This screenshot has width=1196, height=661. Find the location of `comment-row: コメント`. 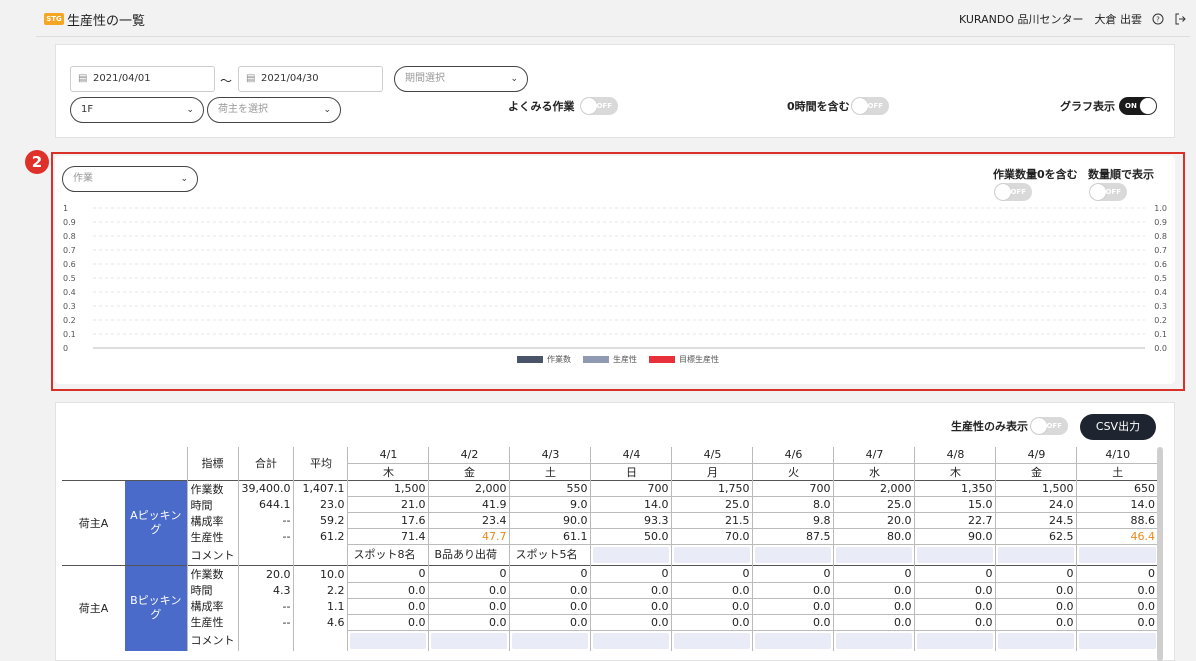

comment-row: コメント is located at coordinates (610, 640).